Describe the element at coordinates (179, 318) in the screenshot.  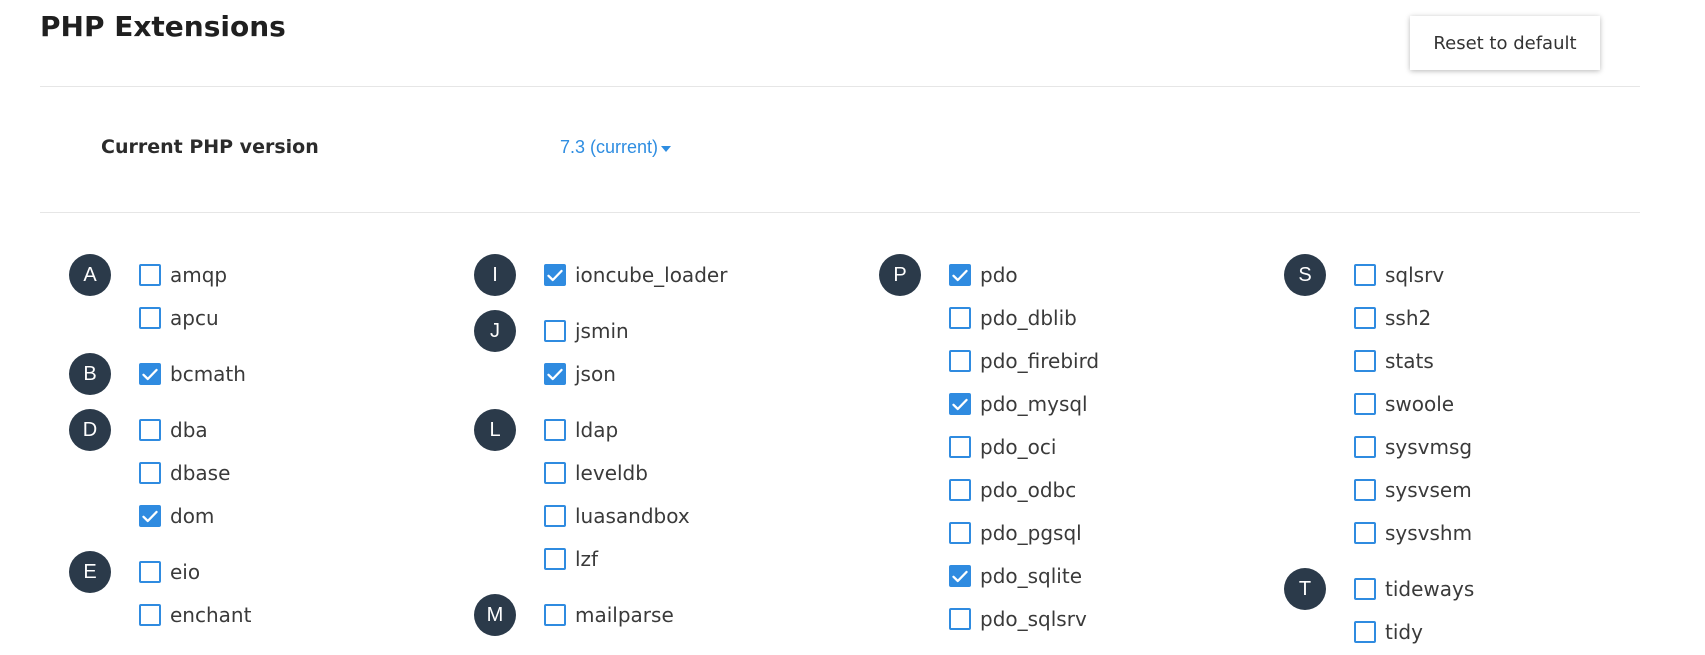
I see `extension-item-apcu: apcu` at that location.